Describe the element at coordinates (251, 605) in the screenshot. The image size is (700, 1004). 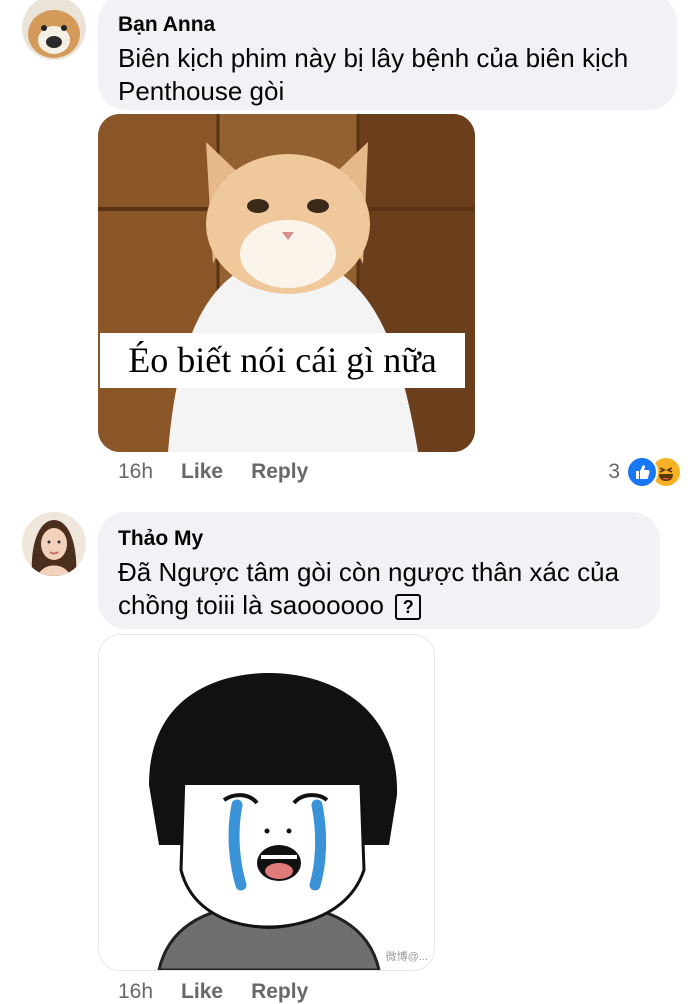
I see `comment-text: chồng toiii là saoooooo` at that location.